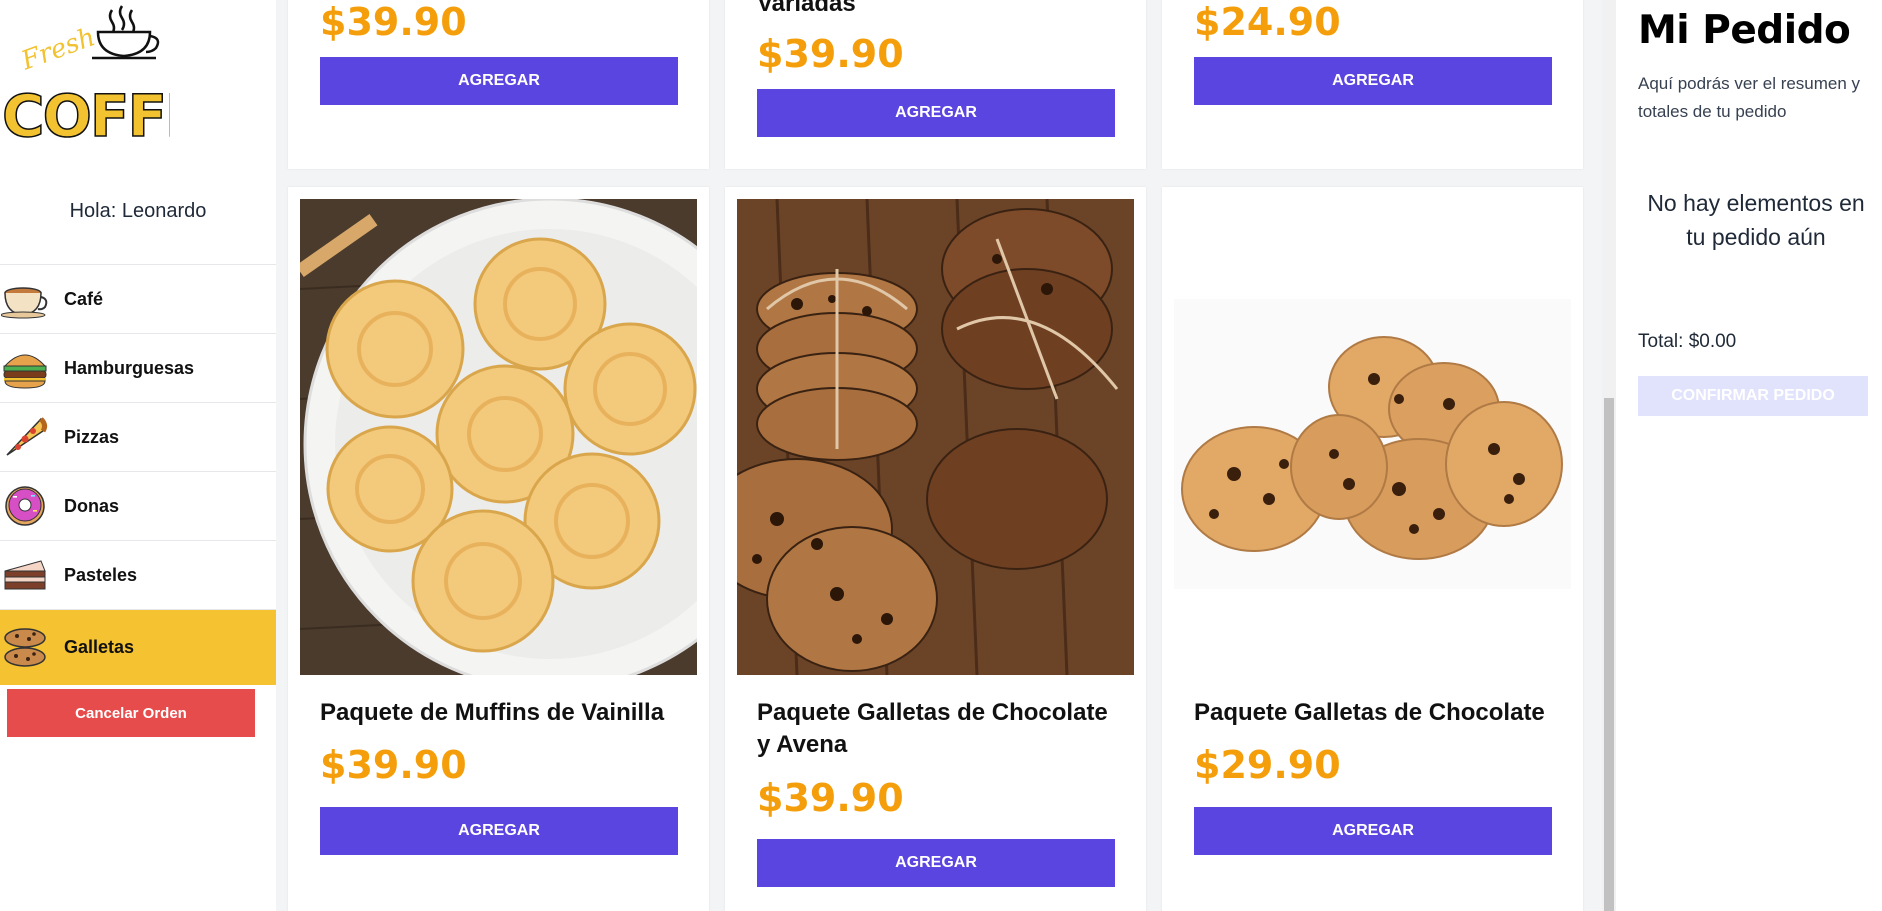 The image size is (1882, 911). What do you see at coordinates (1267, 22) in the screenshot?
I see `product-price: $24.90` at bounding box center [1267, 22].